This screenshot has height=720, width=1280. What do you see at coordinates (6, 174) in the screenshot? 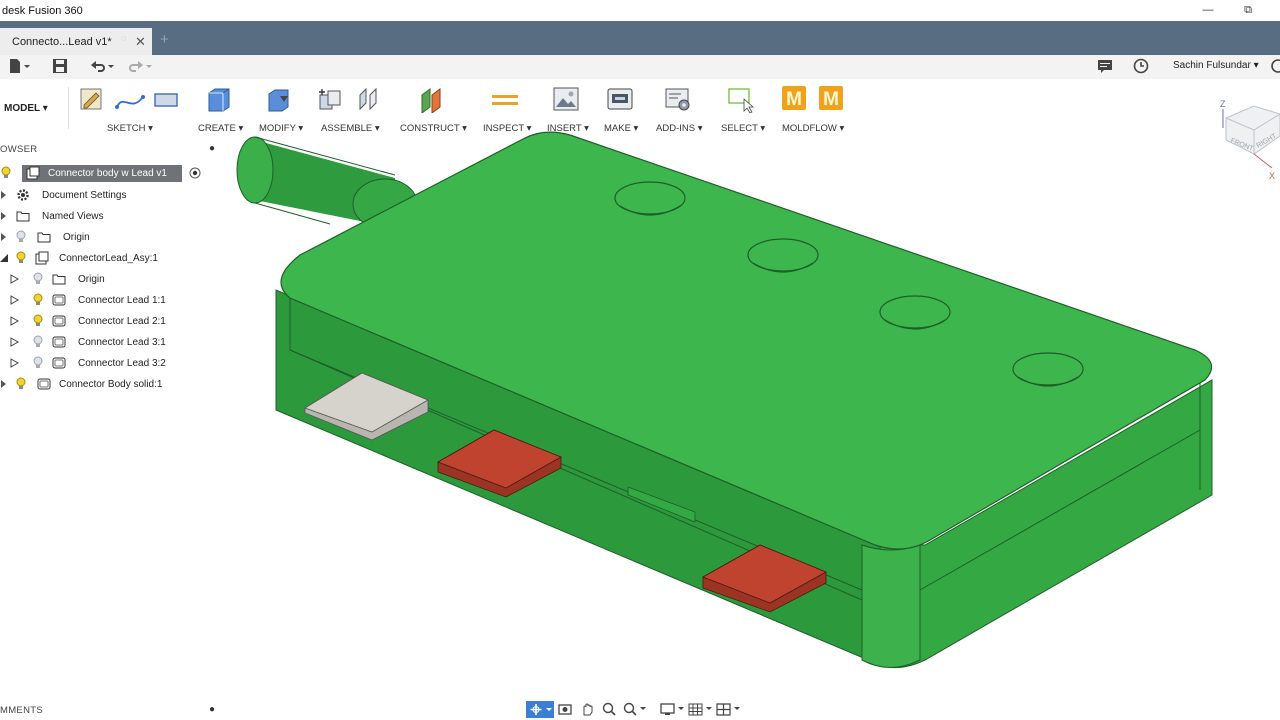
I see `root-lightbulb-icon` at bounding box center [6, 174].